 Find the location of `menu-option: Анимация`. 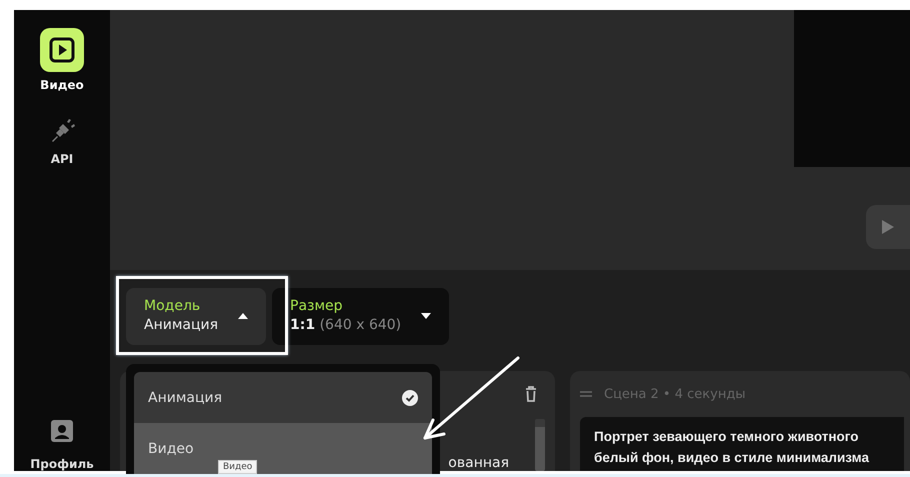

menu-option: Анимация is located at coordinates (283, 397).